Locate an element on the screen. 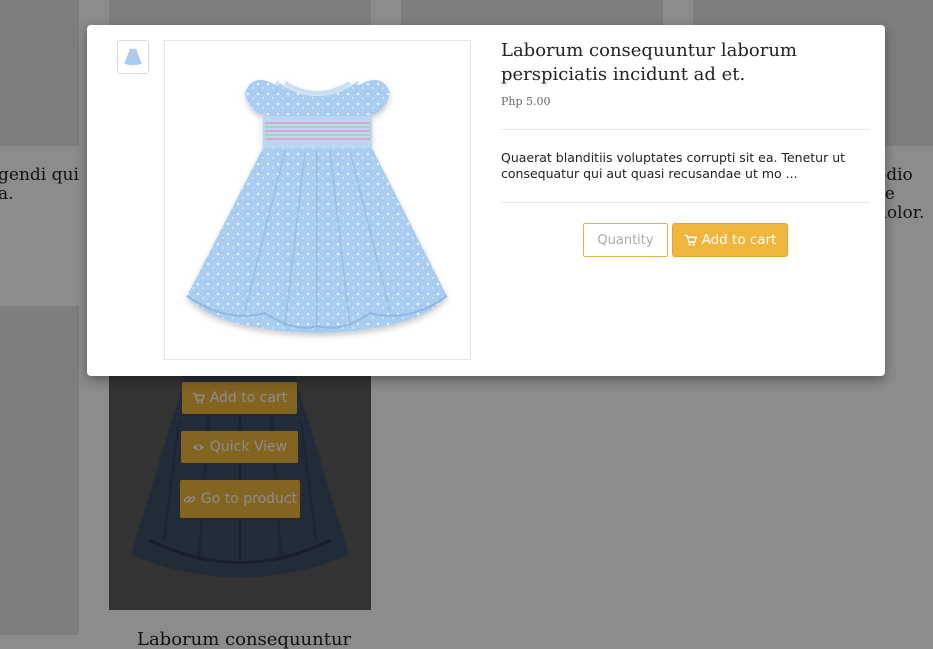 The width and height of the screenshot is (933, 649). quantity-input is located at coordinates (625, 240).